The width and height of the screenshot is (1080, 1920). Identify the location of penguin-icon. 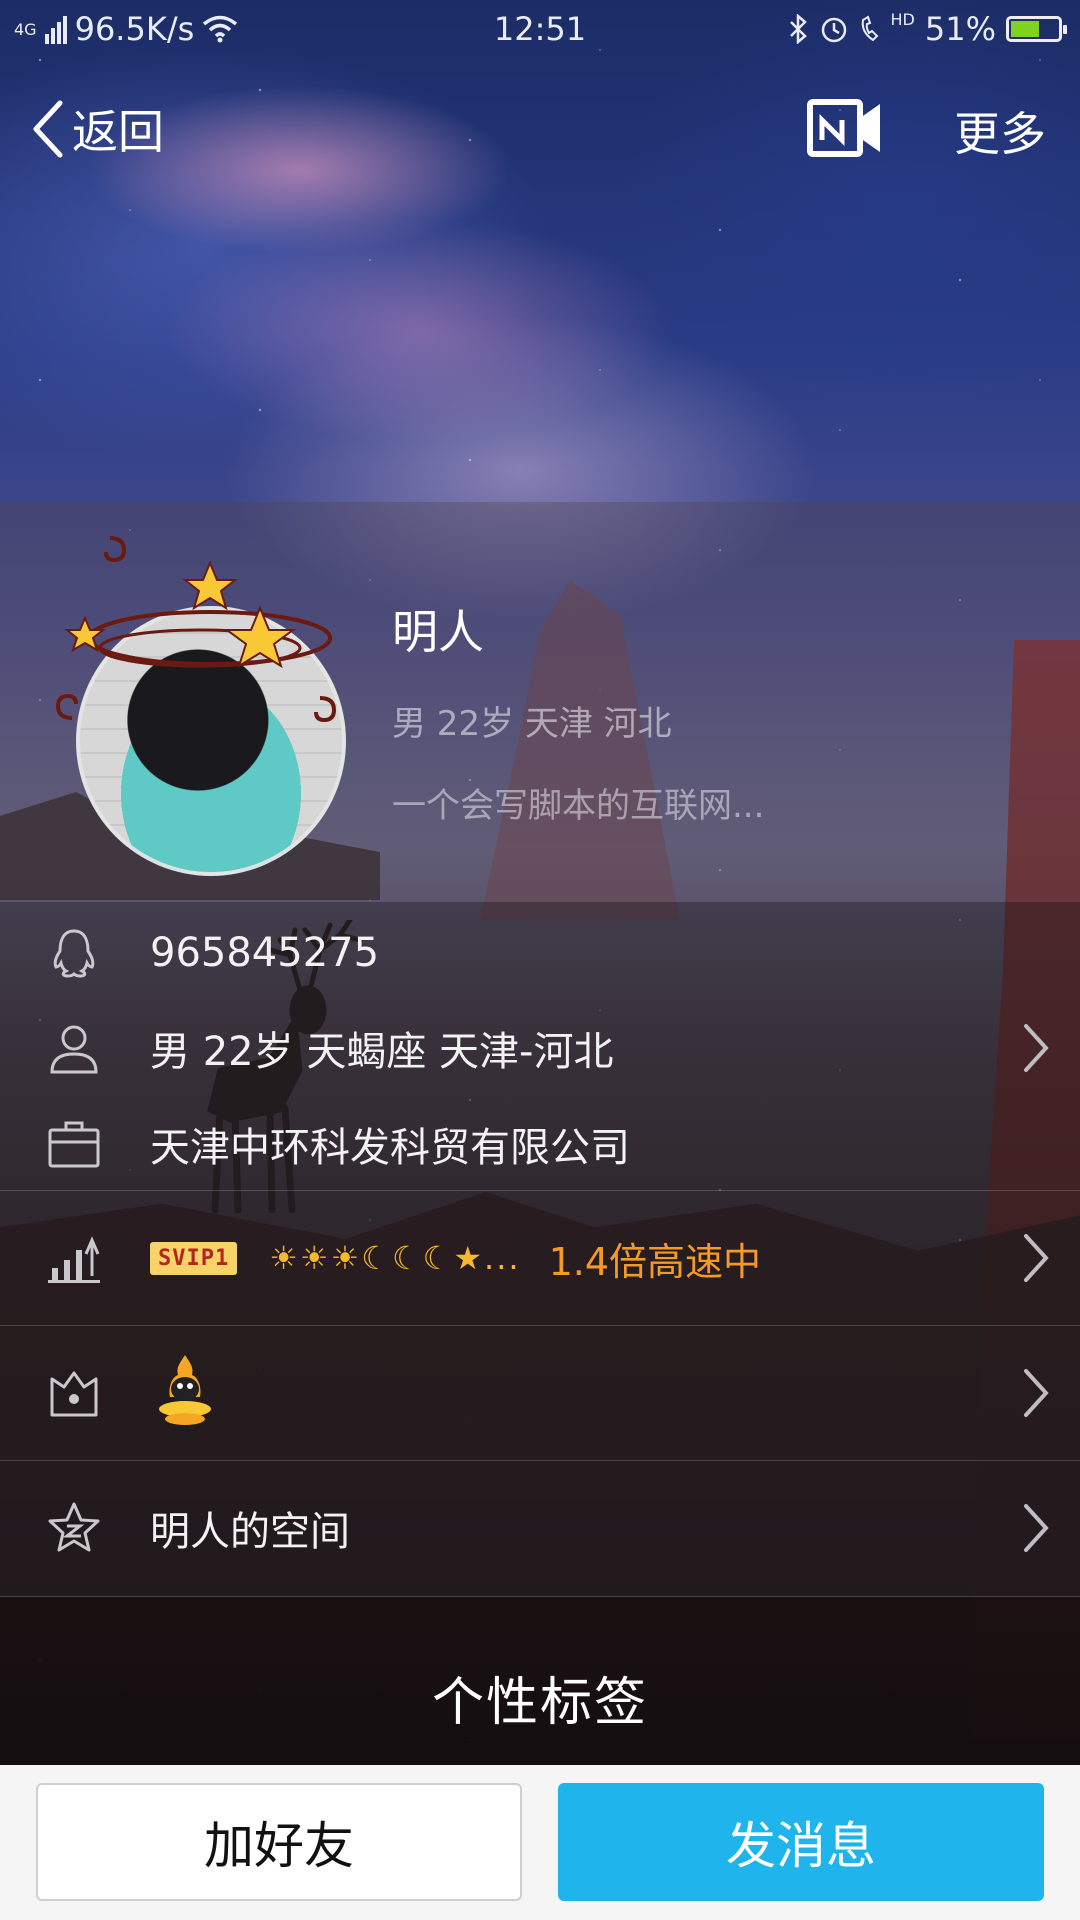
(74, 953).